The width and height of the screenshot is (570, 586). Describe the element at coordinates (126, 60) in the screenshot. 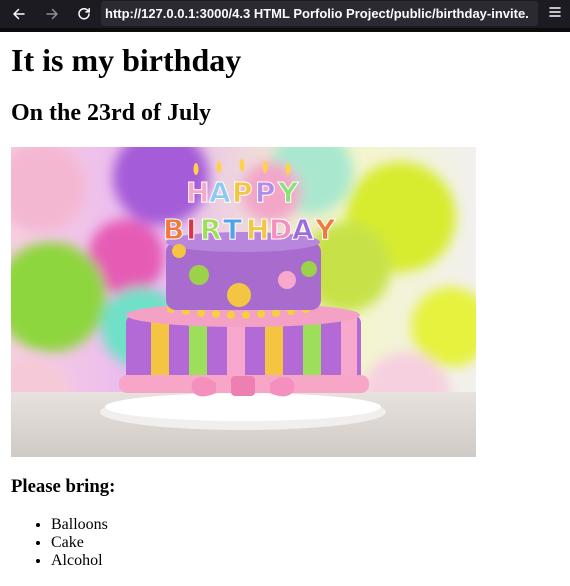

I see `page-title: It is my birthday` at that location.